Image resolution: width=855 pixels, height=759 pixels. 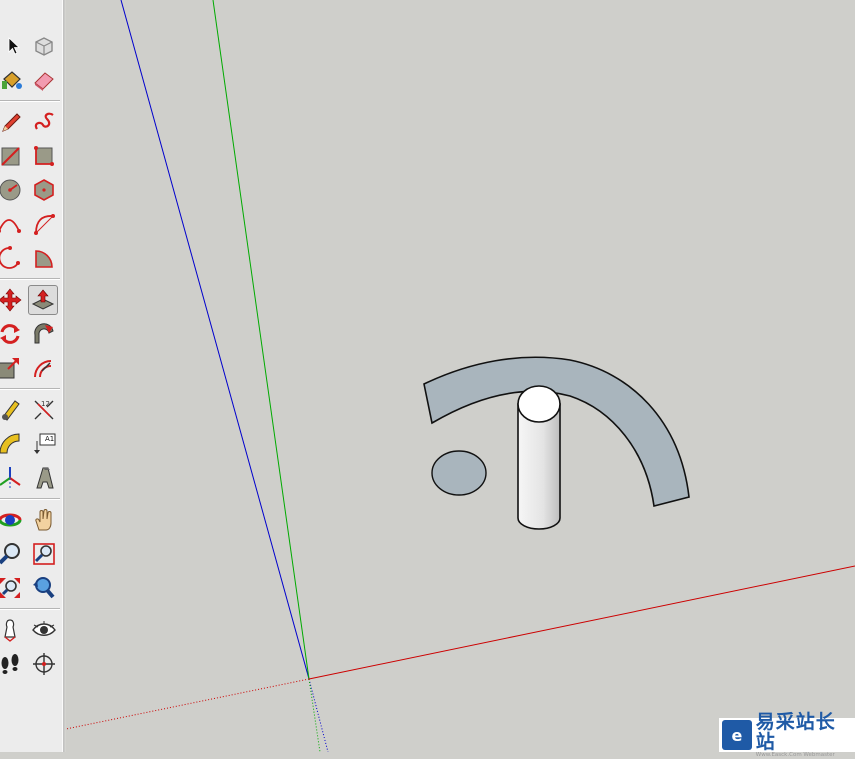 I want to click on offset-tool, so click(x=44, y=368).